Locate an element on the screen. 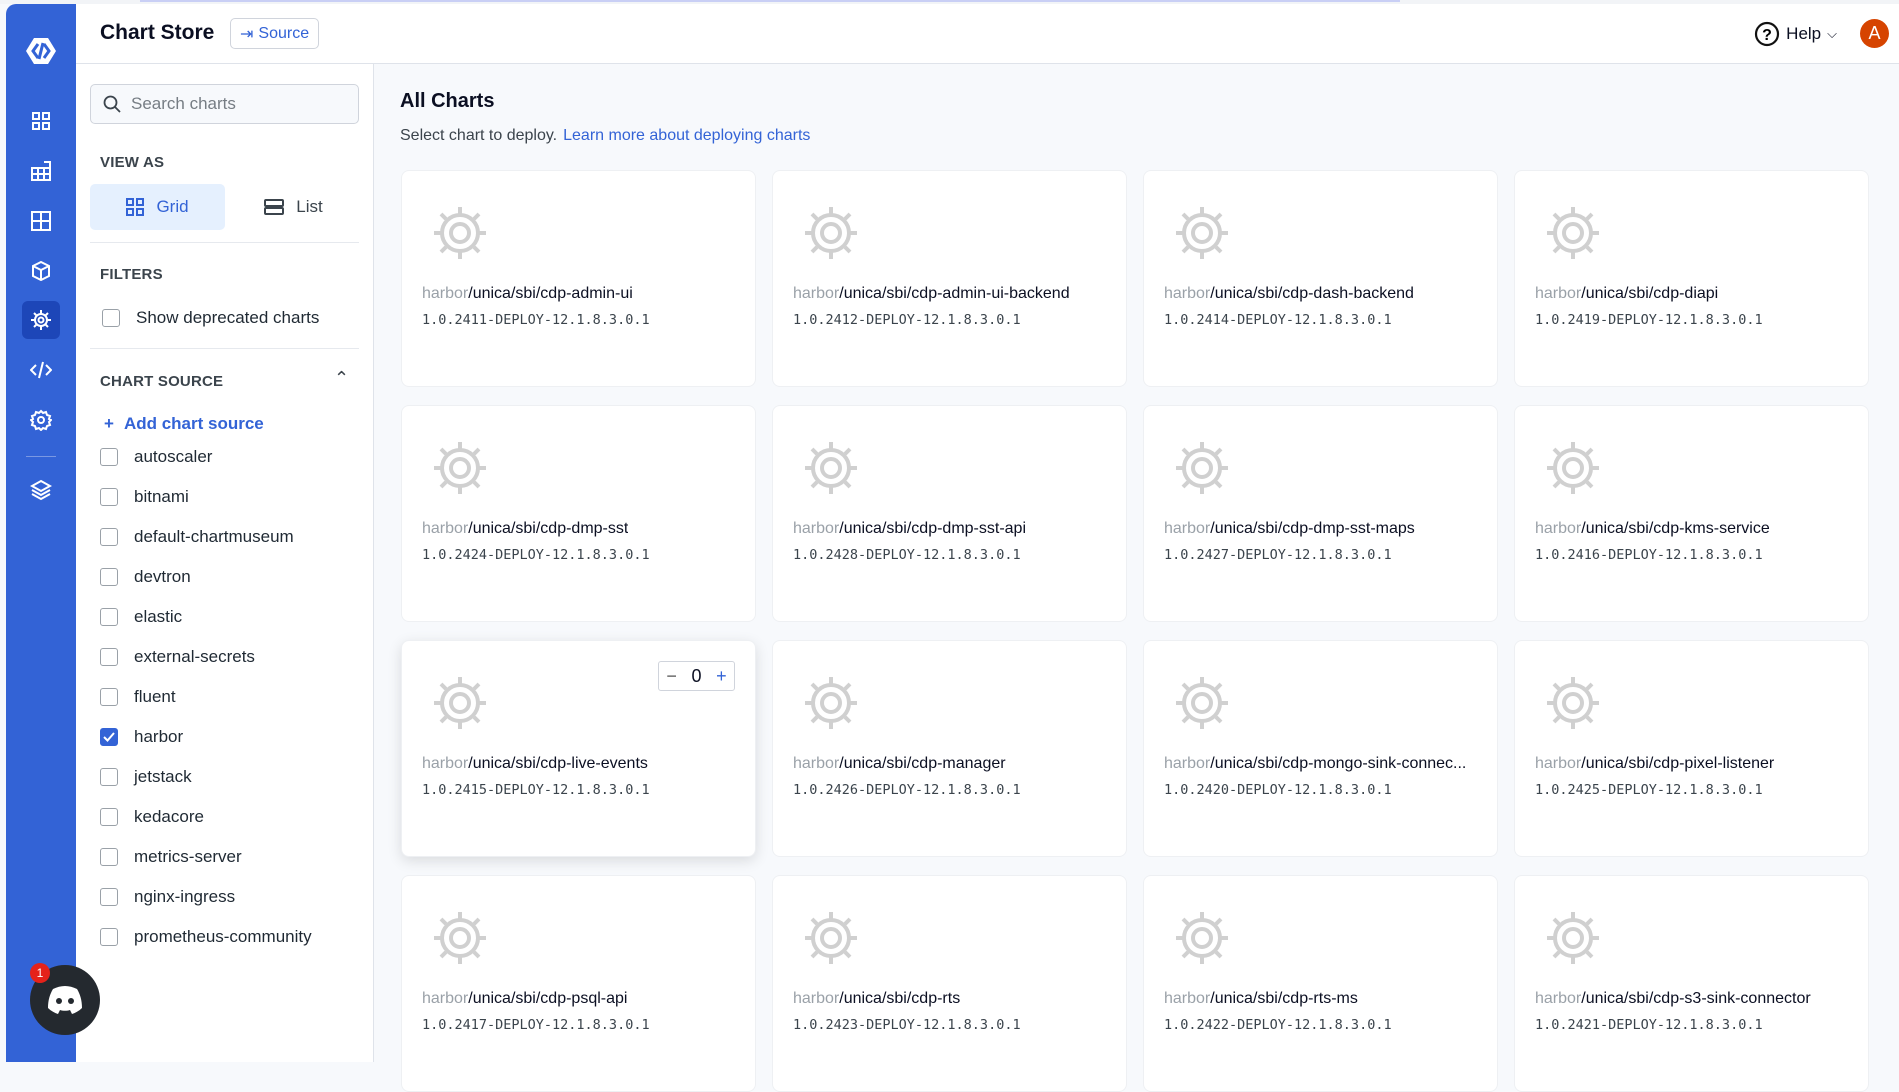 The height and width of the screenshot is (1092, 1899). layers-icon is located at coordinates (41, 490).